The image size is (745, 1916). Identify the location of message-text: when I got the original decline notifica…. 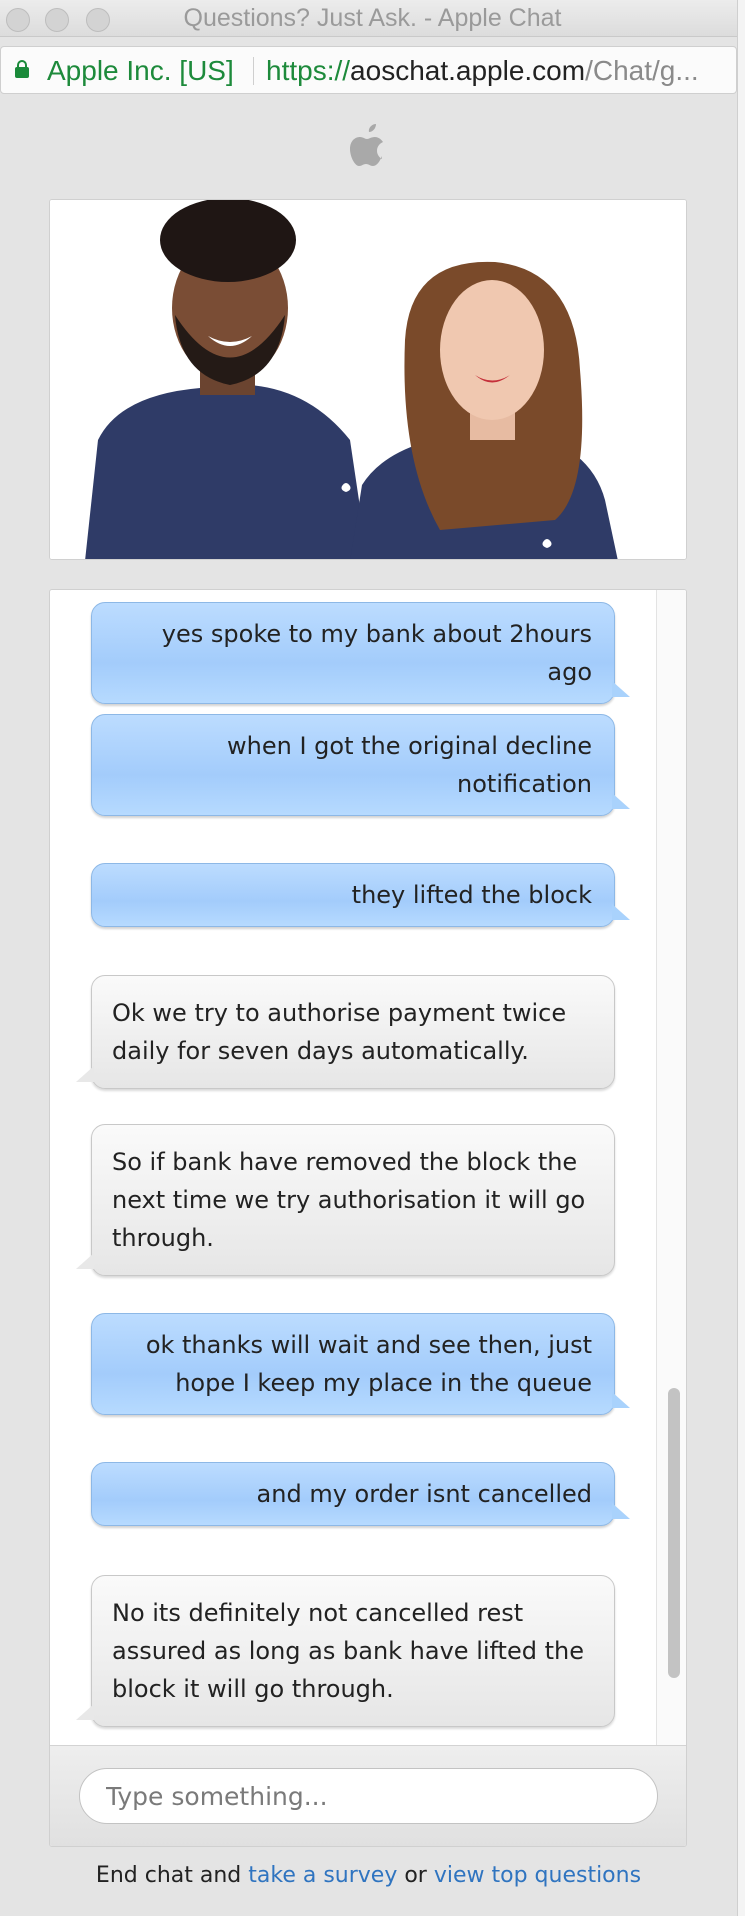
(409, 765).